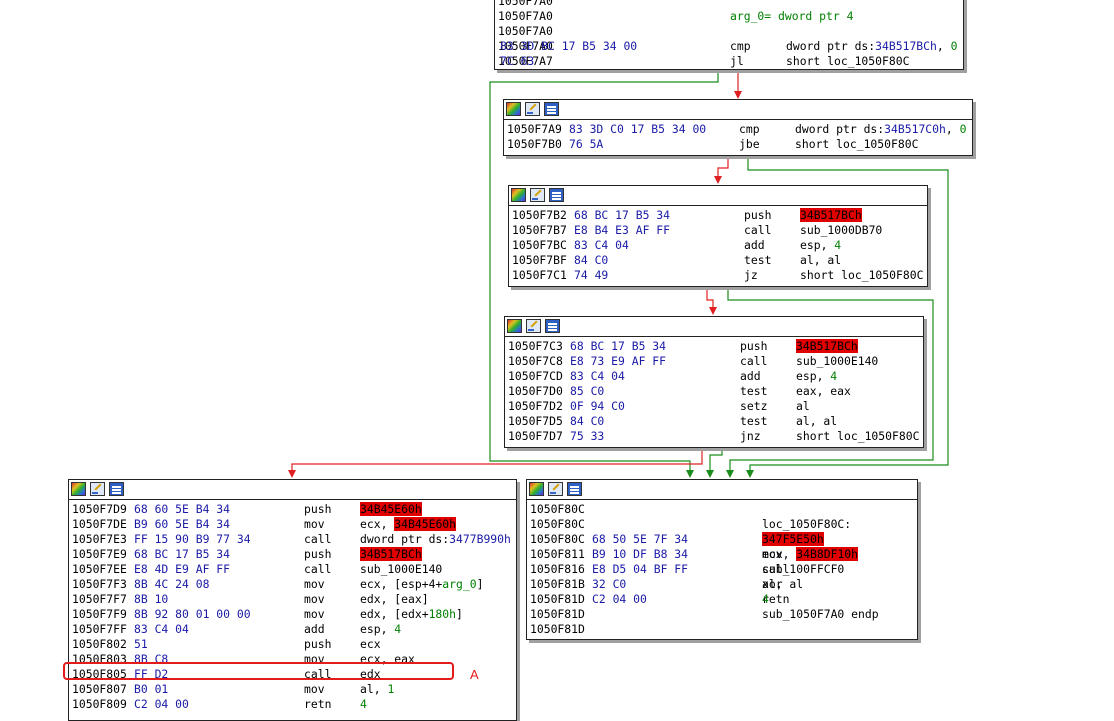 This screenshot has height=721, width=1114. What do you see at coordinates (723, 629) in the screenshot?
I see `instruction-row: 1050F81D` at bounding box center [723, 629].